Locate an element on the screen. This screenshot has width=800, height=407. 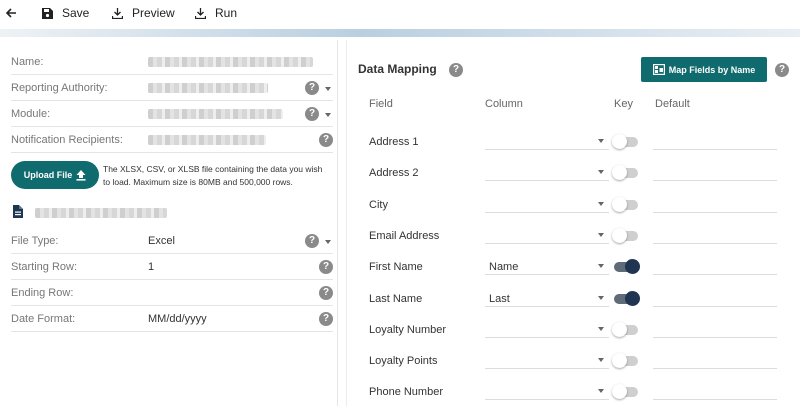
default-column-header: Default is located at coordinates (672, 104).